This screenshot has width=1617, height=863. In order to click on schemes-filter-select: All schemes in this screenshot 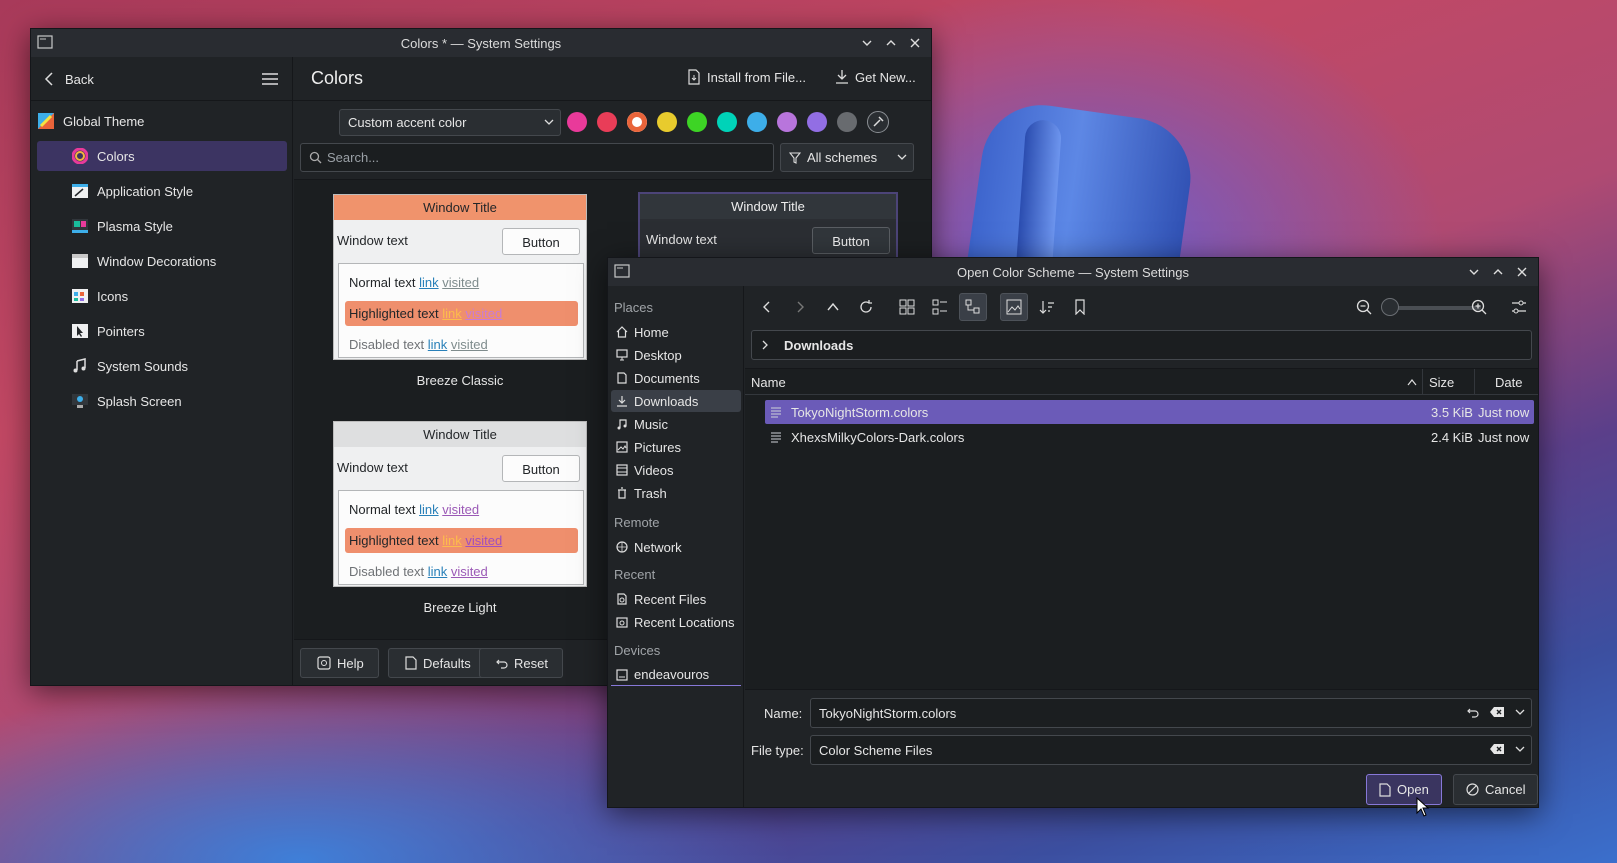, I will do `click(847, 157)`.